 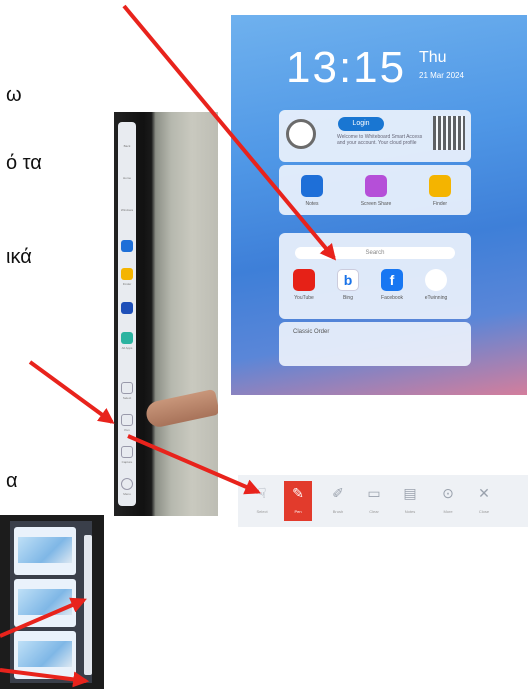 I want to click on toolbar-more-button: ⊙ More, so click(x=448, y=501).